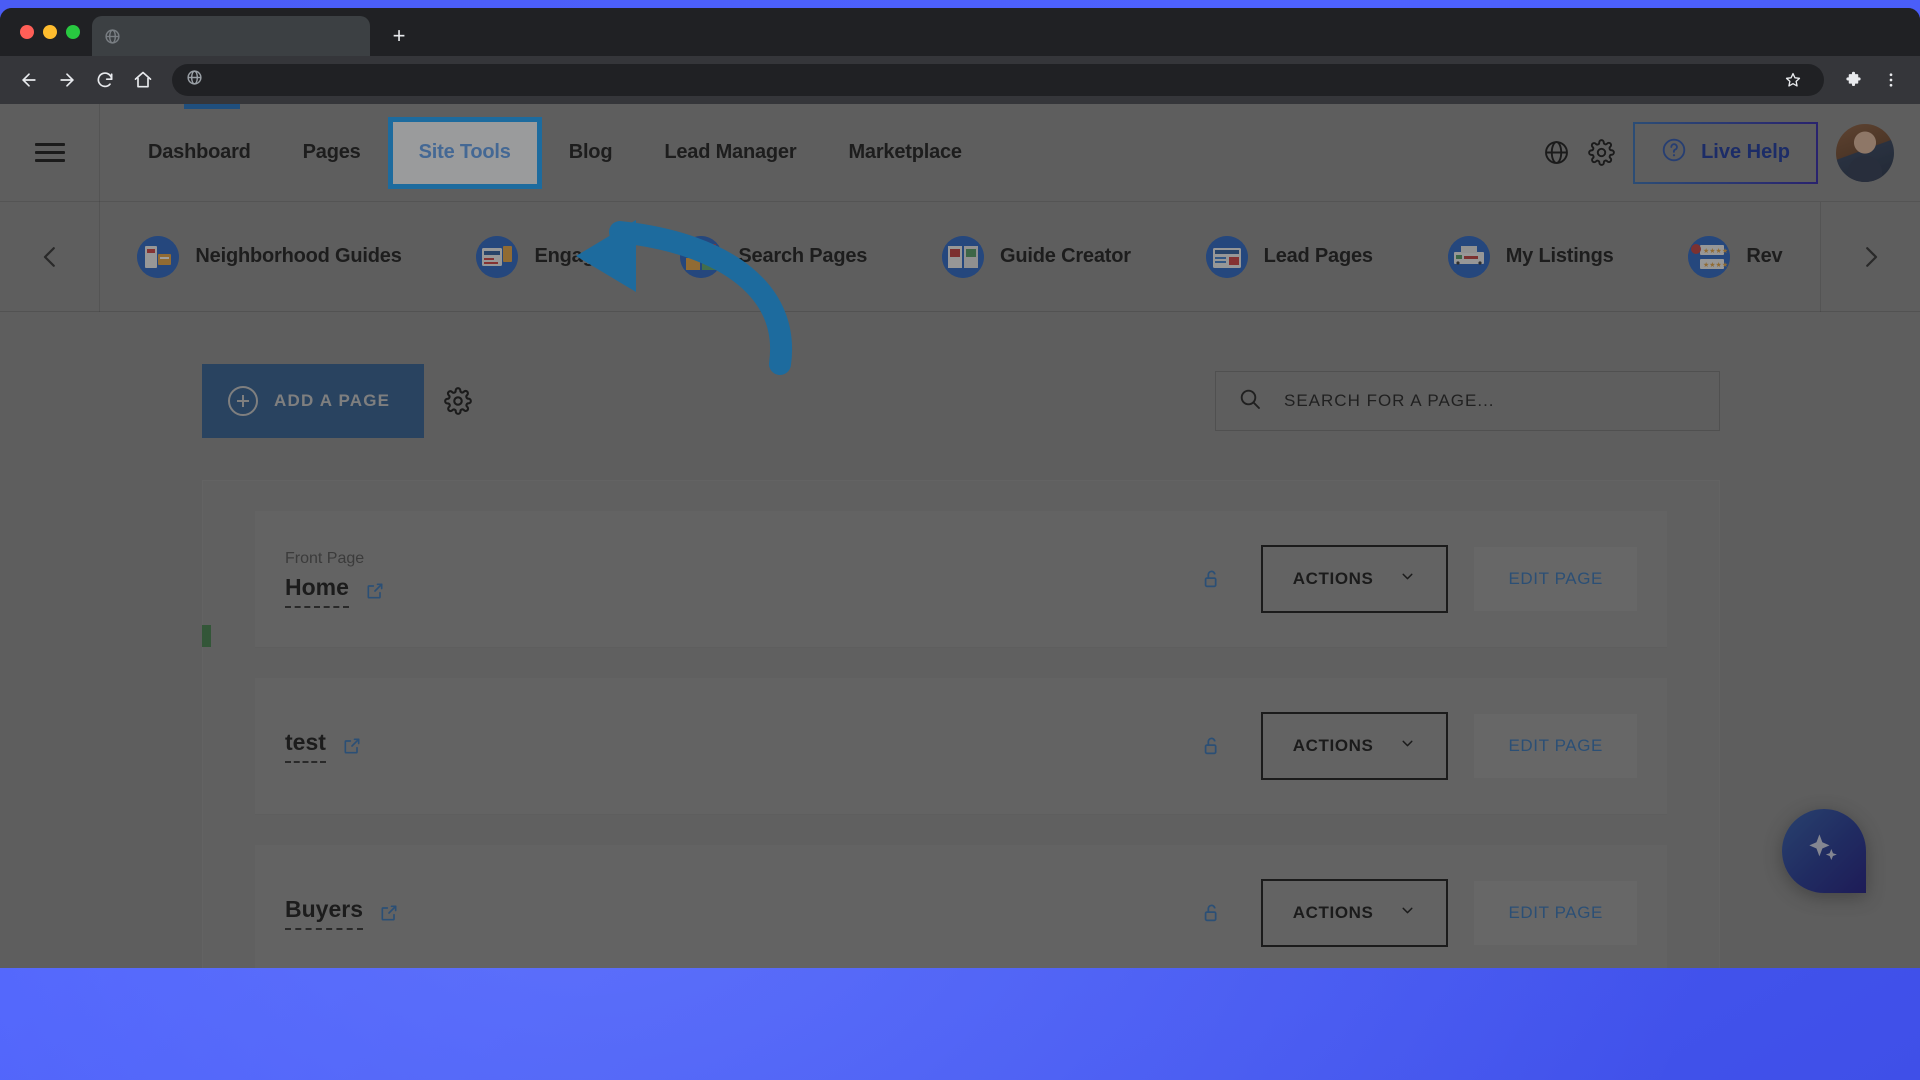 This screenshot has width=1920, height=1080. I want to click on nav-item-dashboard: Dashboard, so click(199, 153).